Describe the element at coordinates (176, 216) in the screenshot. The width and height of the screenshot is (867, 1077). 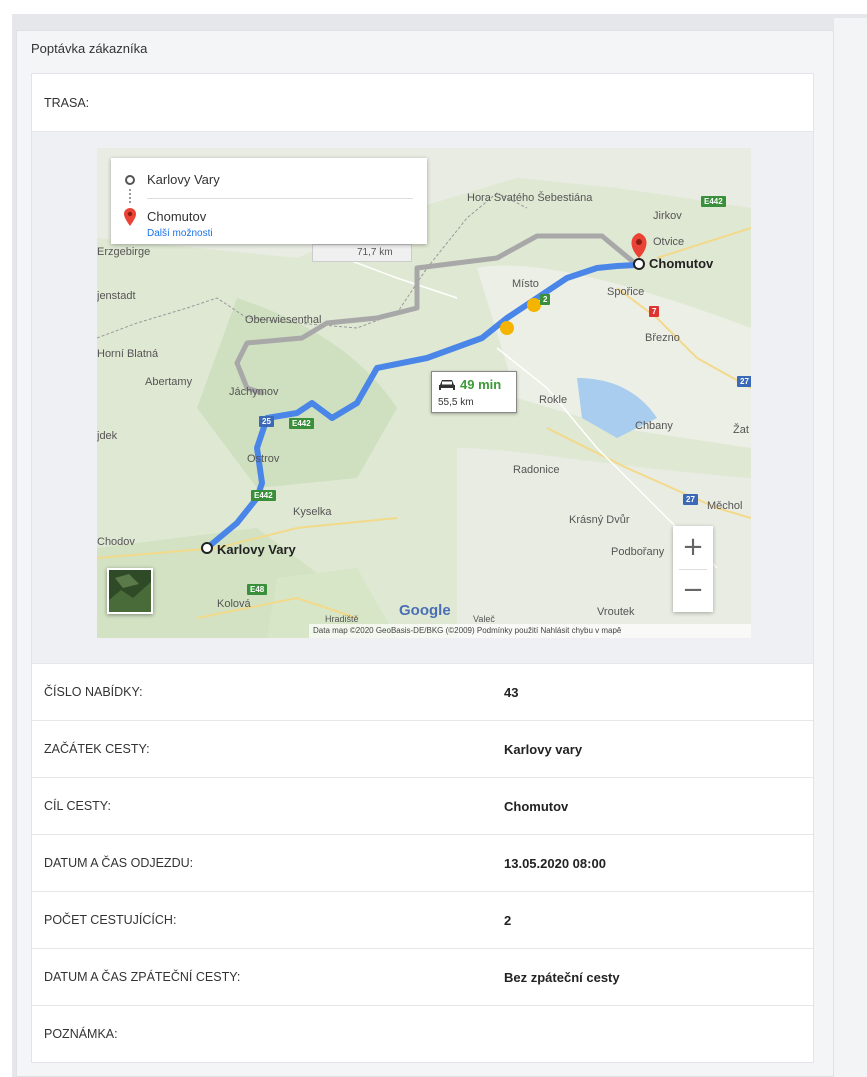
I see `directions-destination: Chomutov` at that location.